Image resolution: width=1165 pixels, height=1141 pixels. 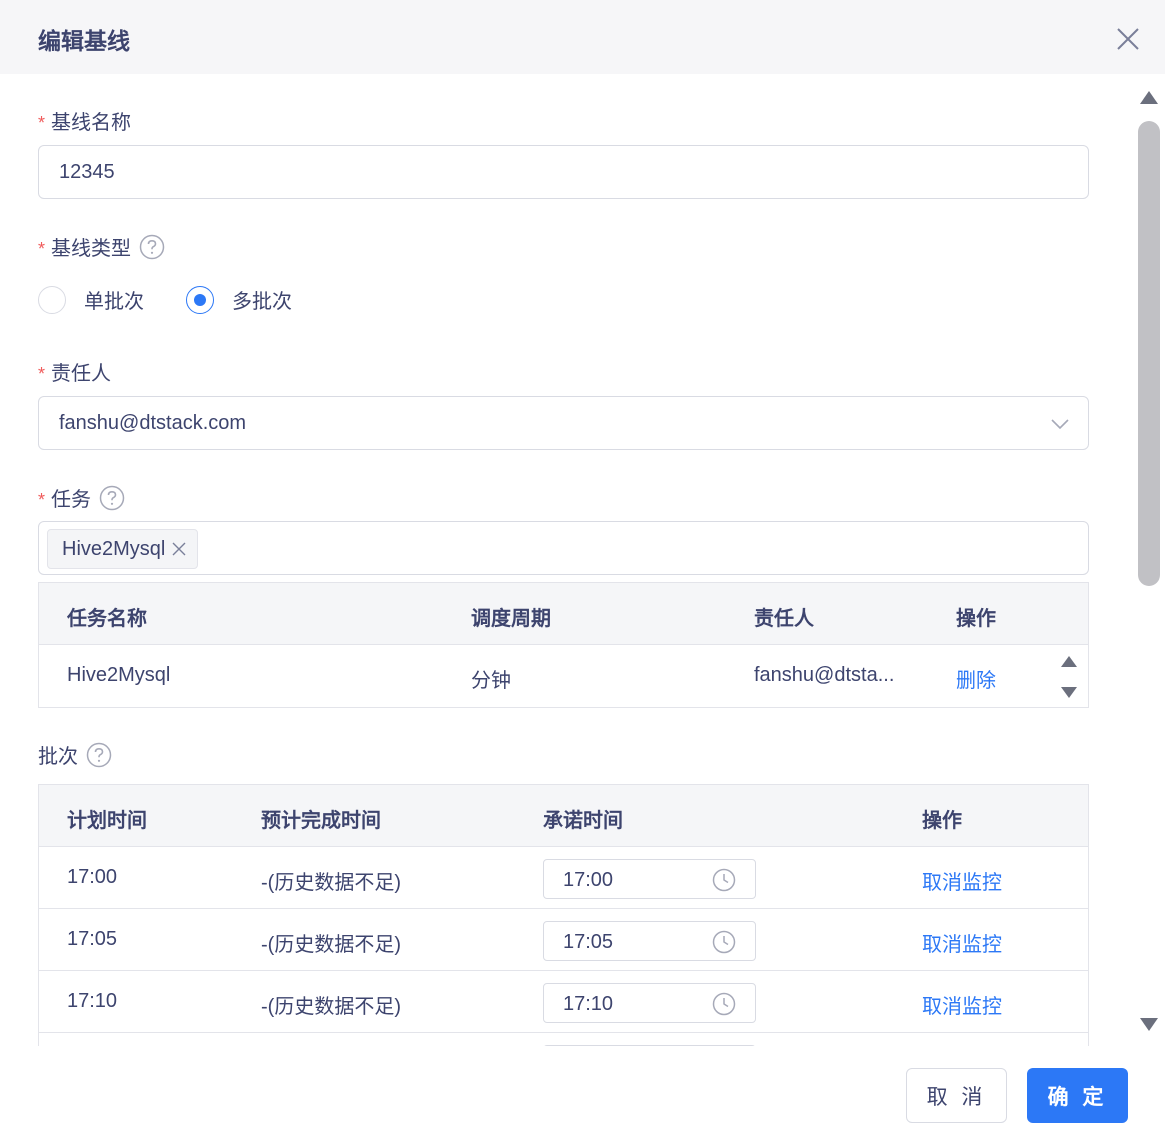 What do you see at coordinates (976, 619) in the screenshot?
I see `col-action: 操作` at bounding box center [976, 619].